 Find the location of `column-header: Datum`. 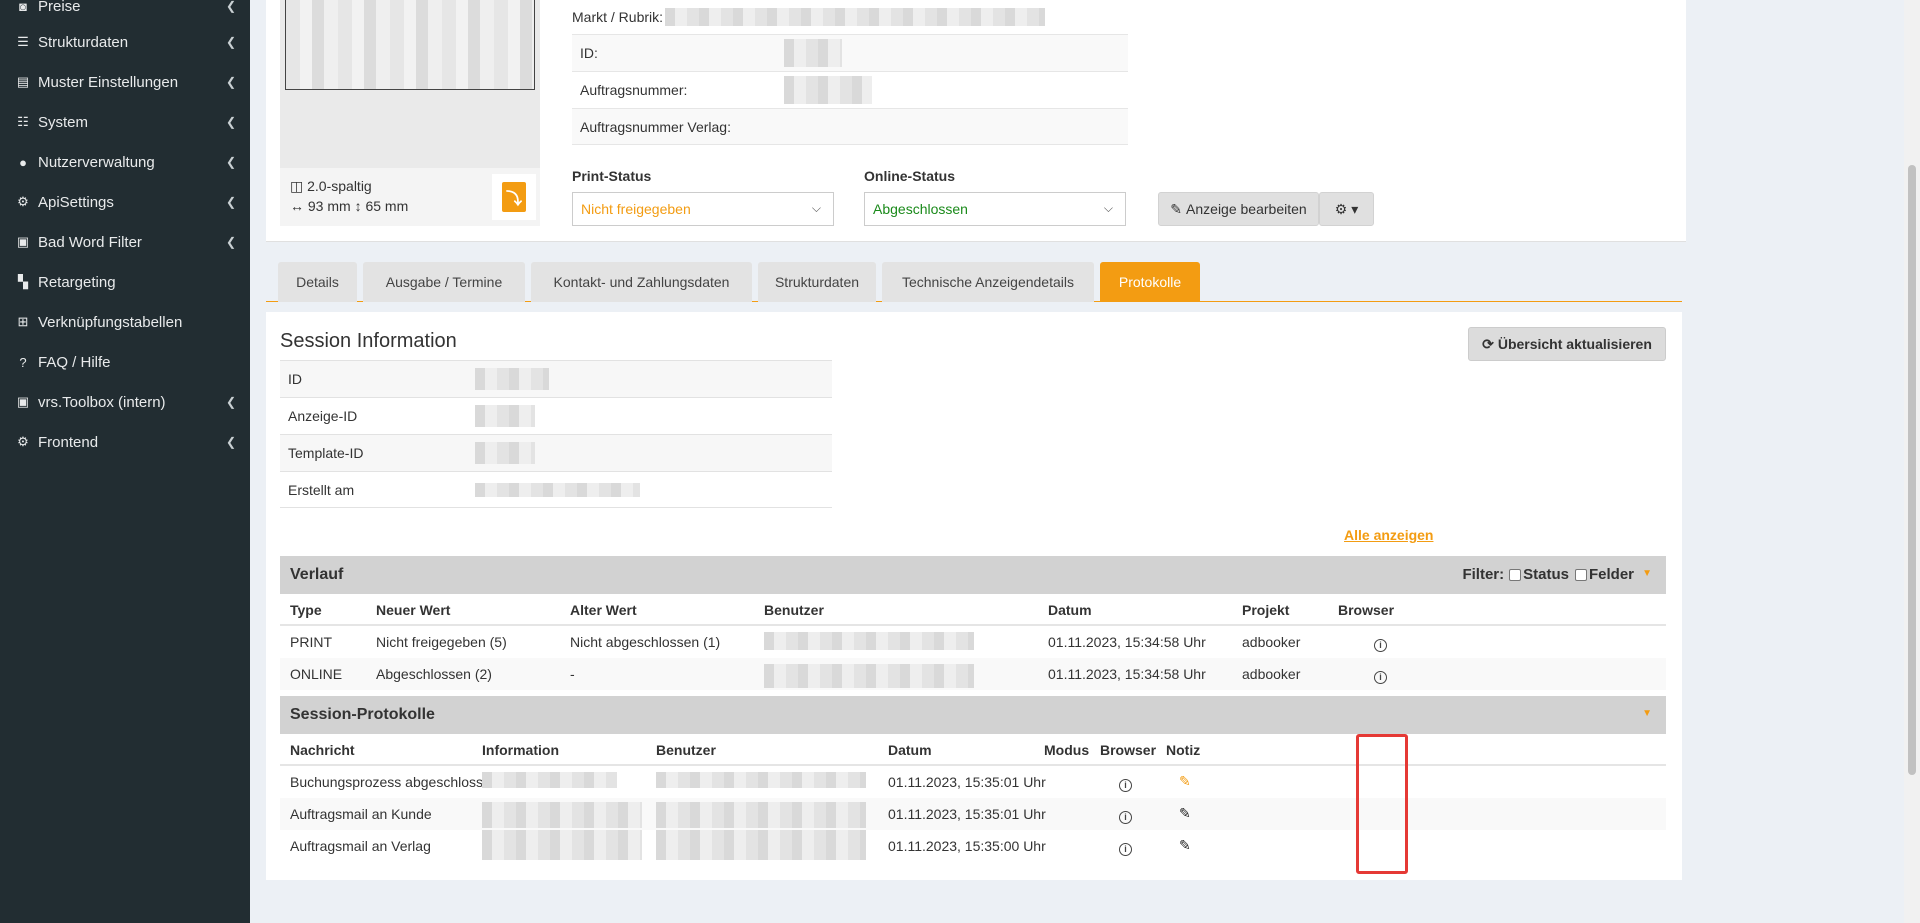

column-header: Datum is located at coordinates (1070, 610).